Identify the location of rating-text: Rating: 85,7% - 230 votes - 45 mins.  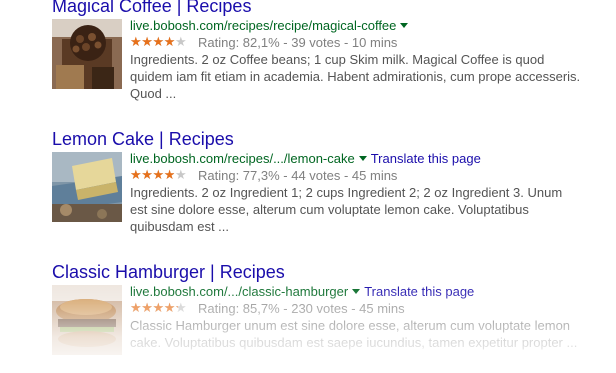
(301, 308).